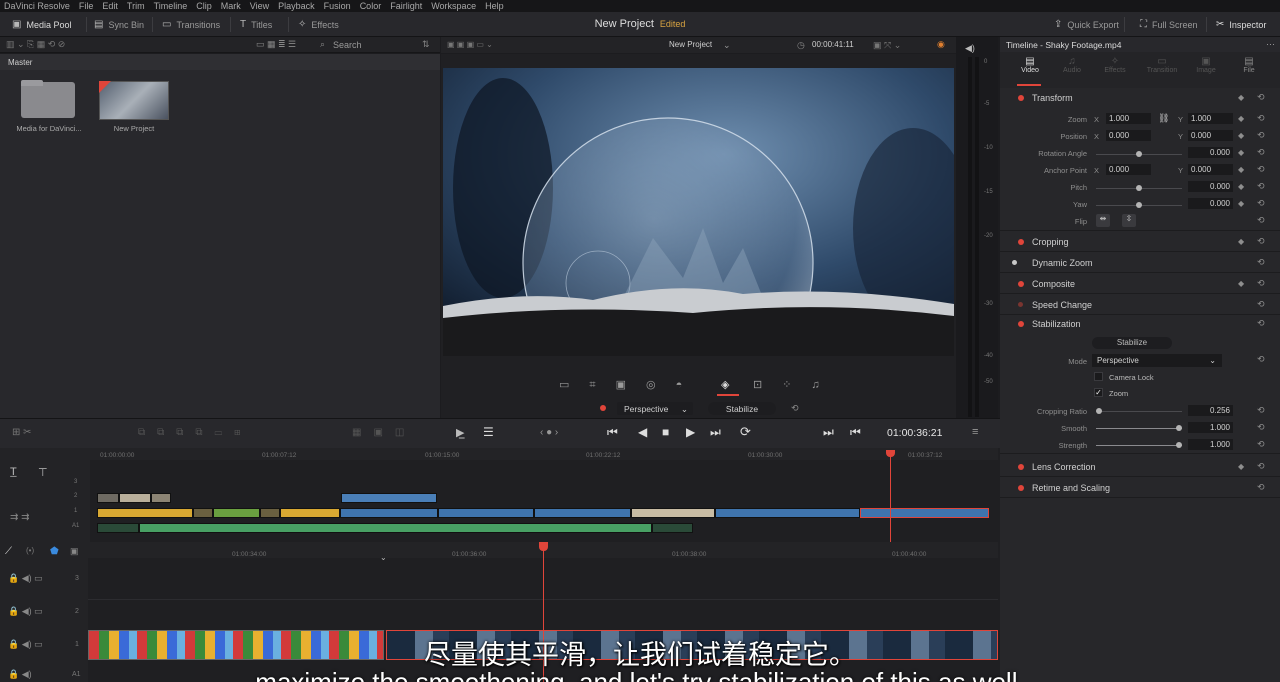  I want to click on go-to-end-icon: ⏭, so click(715, 432).